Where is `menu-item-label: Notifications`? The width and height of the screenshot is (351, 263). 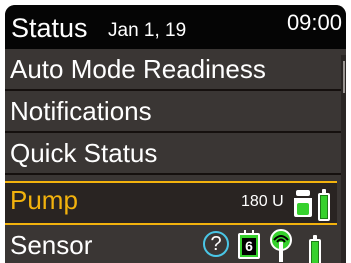 menu-item-label: Notifications is located at coordinates (81, 111).